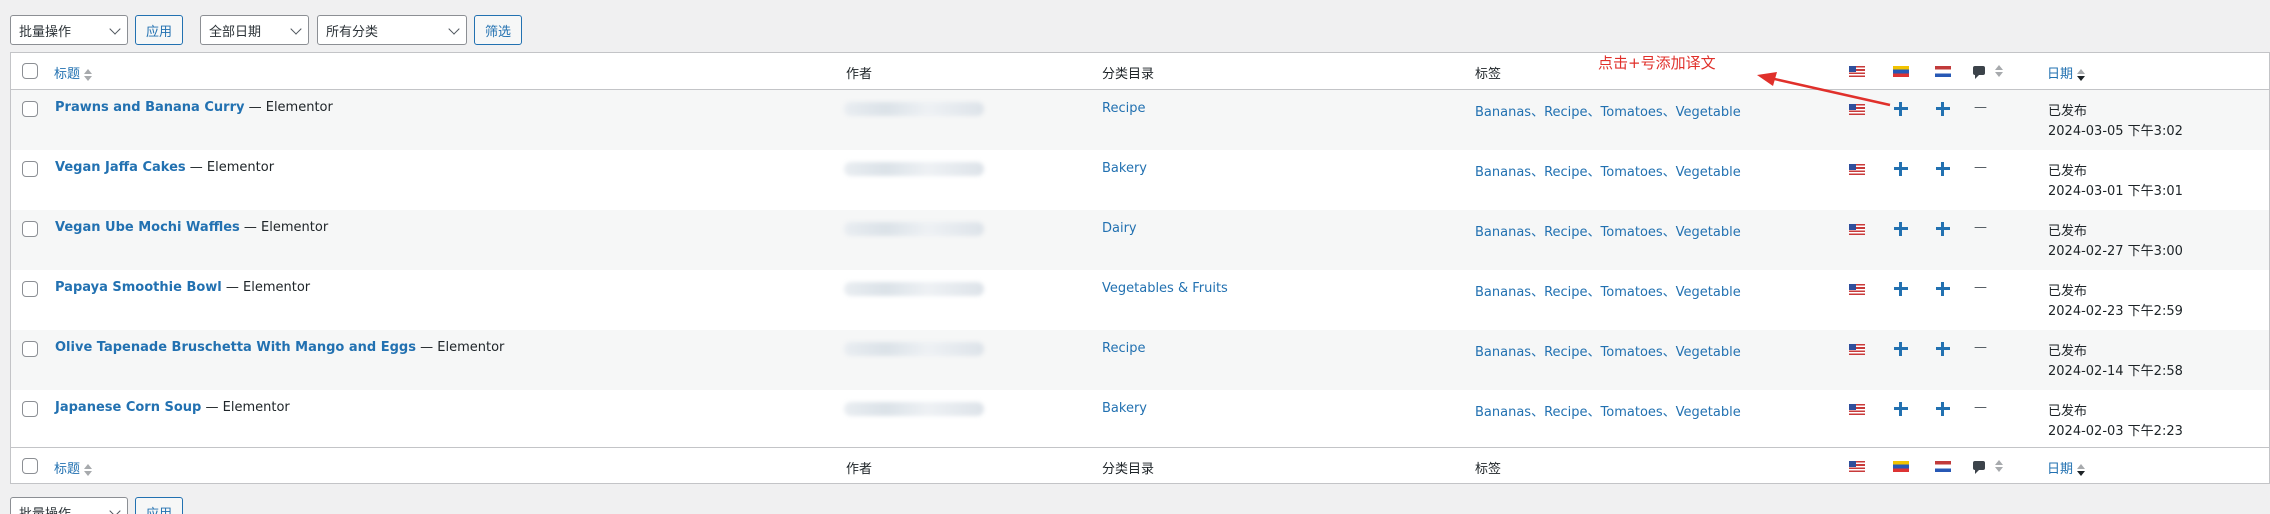 Image resolution: width=2270 pixels, height=514 pixels. I want to click on date-column-header: 日期, so click(2066, 72).